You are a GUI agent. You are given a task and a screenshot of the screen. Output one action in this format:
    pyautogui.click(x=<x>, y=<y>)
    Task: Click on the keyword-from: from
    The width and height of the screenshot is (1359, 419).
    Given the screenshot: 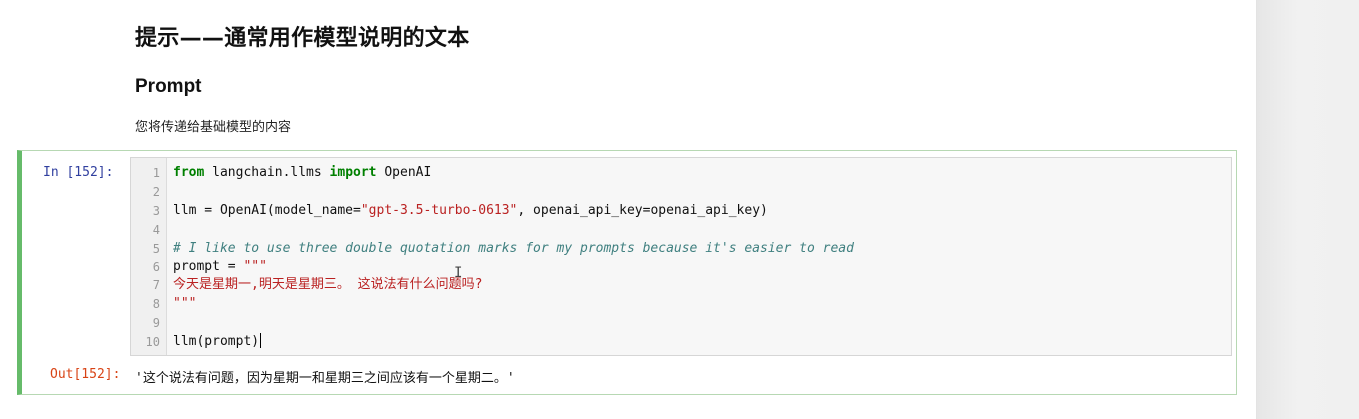 What is the action you would take?
    pyautogui.click(x=189, y=172)
    